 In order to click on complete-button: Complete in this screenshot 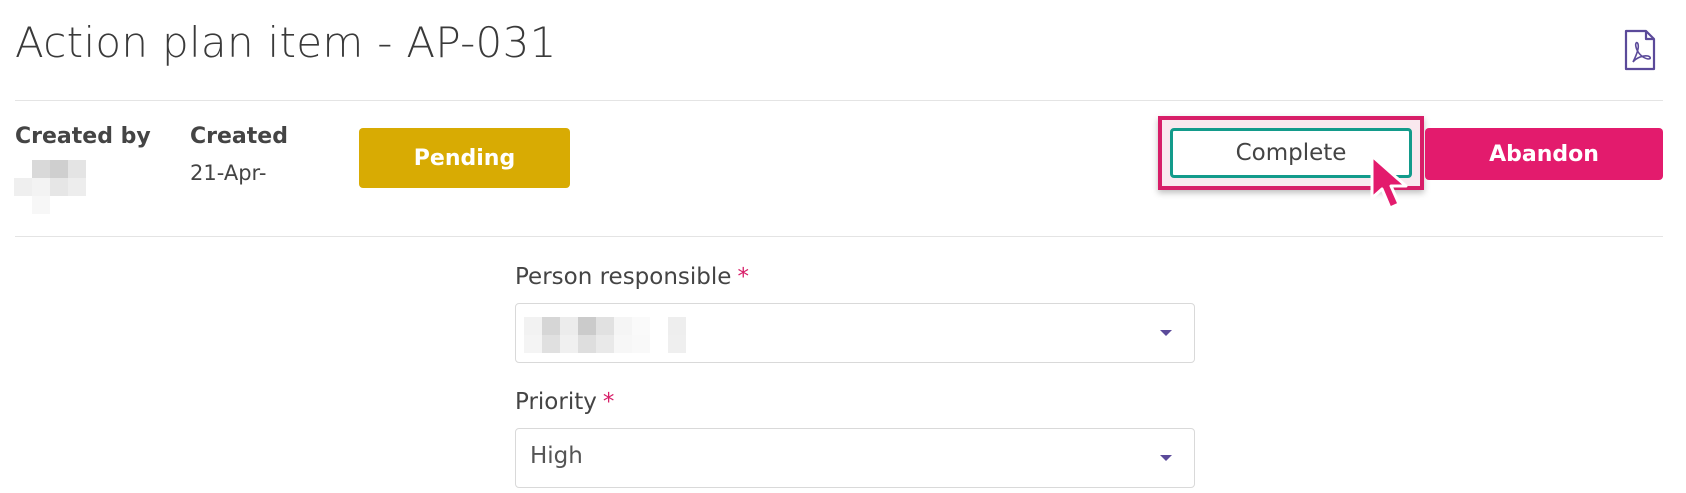, I will do `click(1291, 153)`.